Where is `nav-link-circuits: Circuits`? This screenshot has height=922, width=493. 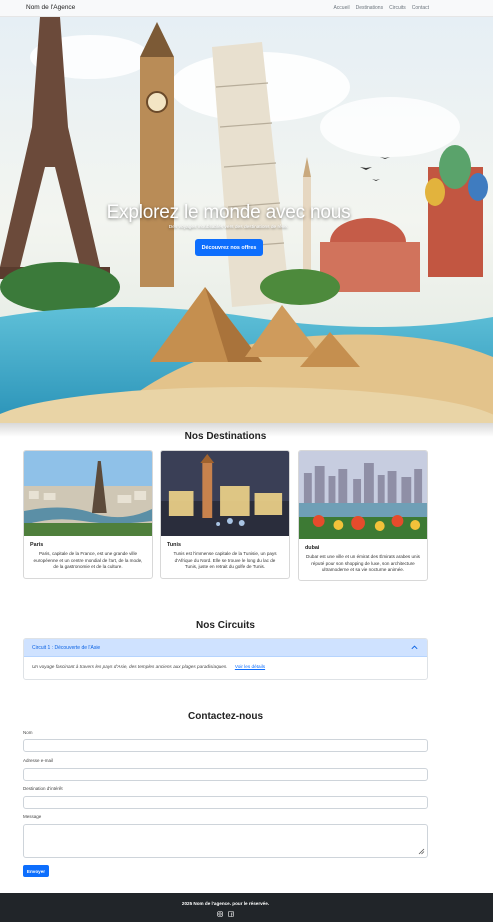
nav-link-circuits: Circuits is located at coordinates (397, 8).